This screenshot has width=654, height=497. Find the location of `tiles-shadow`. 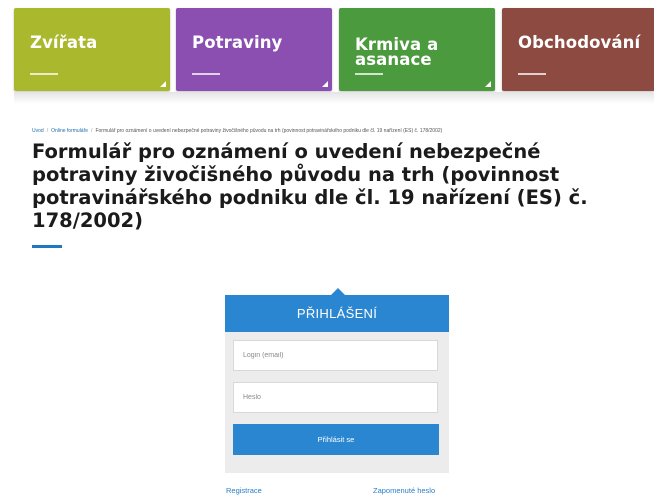

tiles-shadow is located at coordinates (334, 98).